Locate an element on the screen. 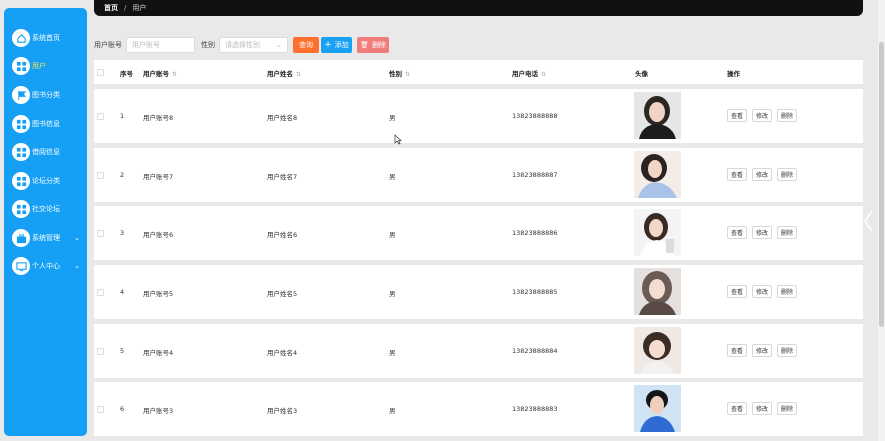 The height and width of the screenshot is (441, 885). gender-select: 请选择性别 ⌄ is located at coordinates (253, 45).